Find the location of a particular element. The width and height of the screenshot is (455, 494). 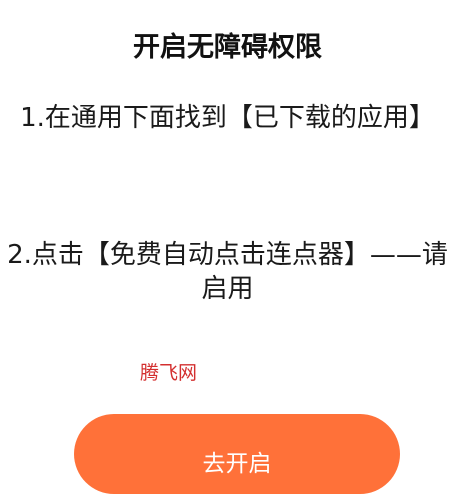

instruction-step-1: 1.在通用下面找到【已下载的应用】 is located at coordinates (227, 118).